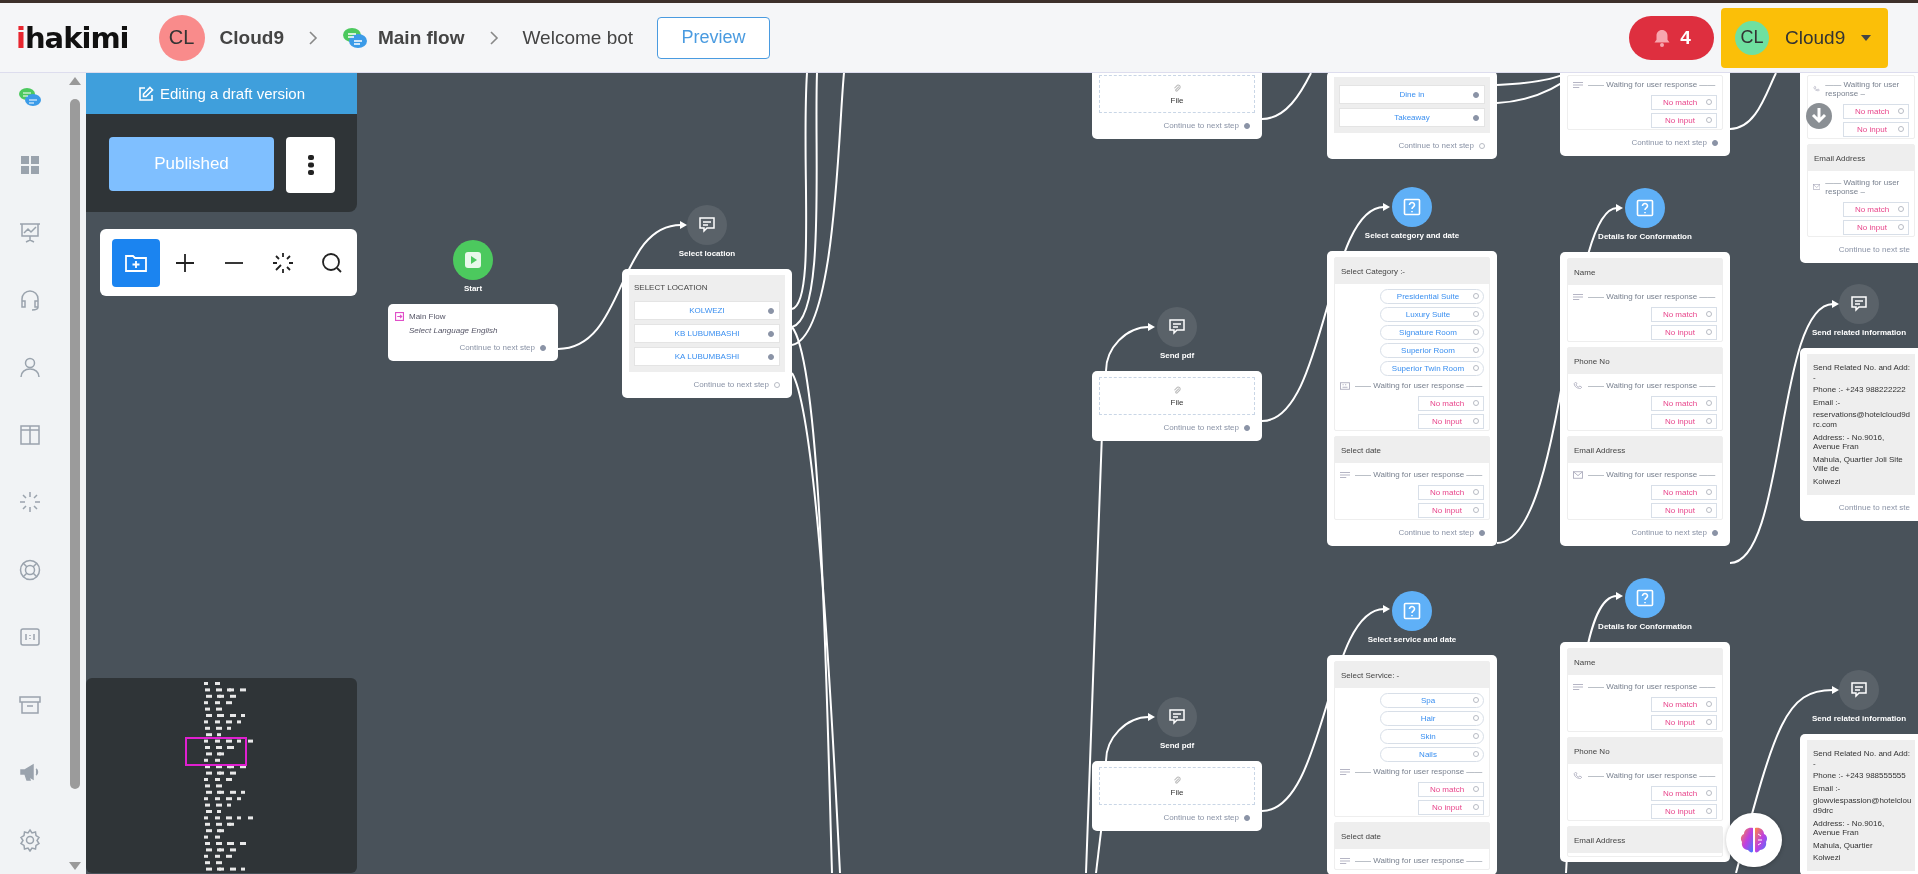 This screenshot has height=874, width=1918. I want to click on option-button: KB LUBUMBASHI, so click(707, 333).